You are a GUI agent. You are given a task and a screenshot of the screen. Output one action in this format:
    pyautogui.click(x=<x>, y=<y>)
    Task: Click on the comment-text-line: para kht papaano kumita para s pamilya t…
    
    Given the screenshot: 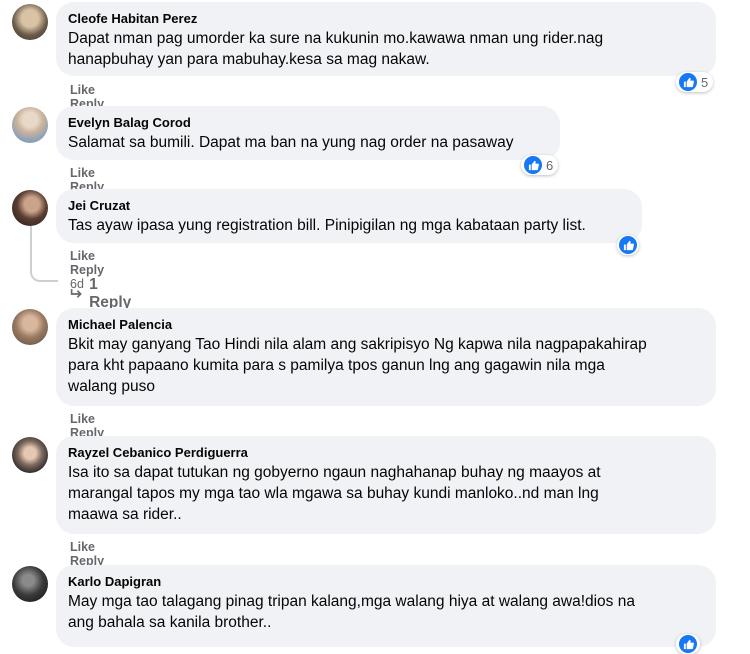 What is the action you would take?
    pyautogui.click(x=336, y=365)
    